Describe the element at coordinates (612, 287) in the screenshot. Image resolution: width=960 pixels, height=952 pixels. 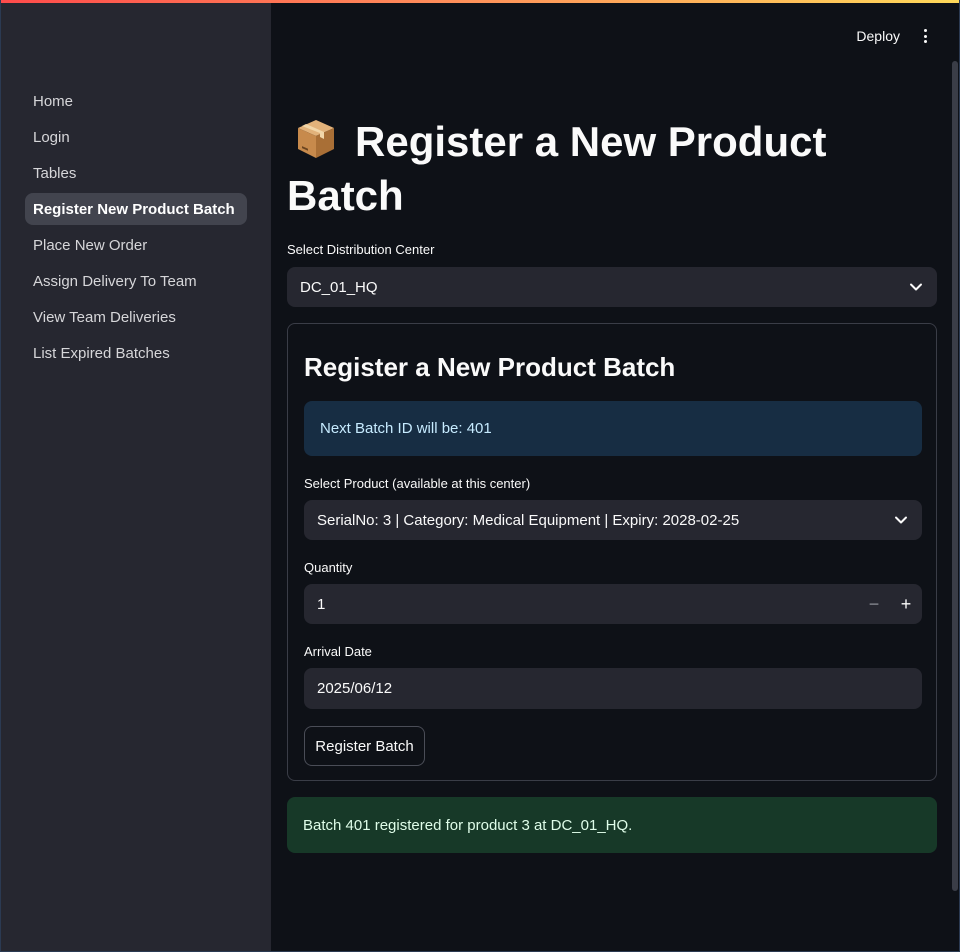
I see `distribution-center-select: DC_01_HQ` at that location.